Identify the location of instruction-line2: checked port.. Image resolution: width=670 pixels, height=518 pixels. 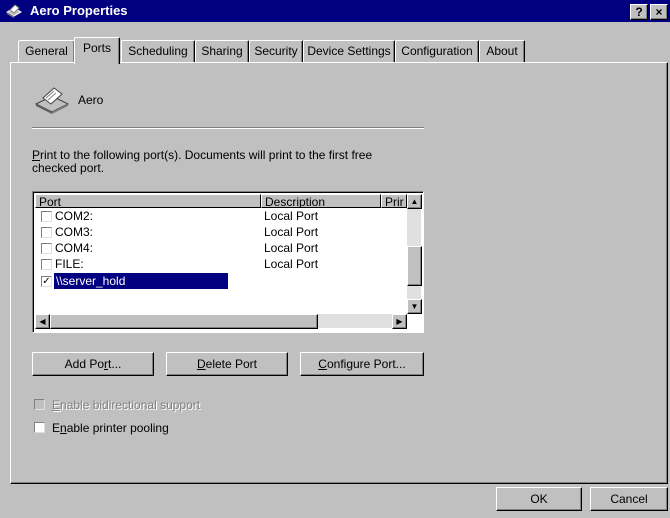
(68, 168).